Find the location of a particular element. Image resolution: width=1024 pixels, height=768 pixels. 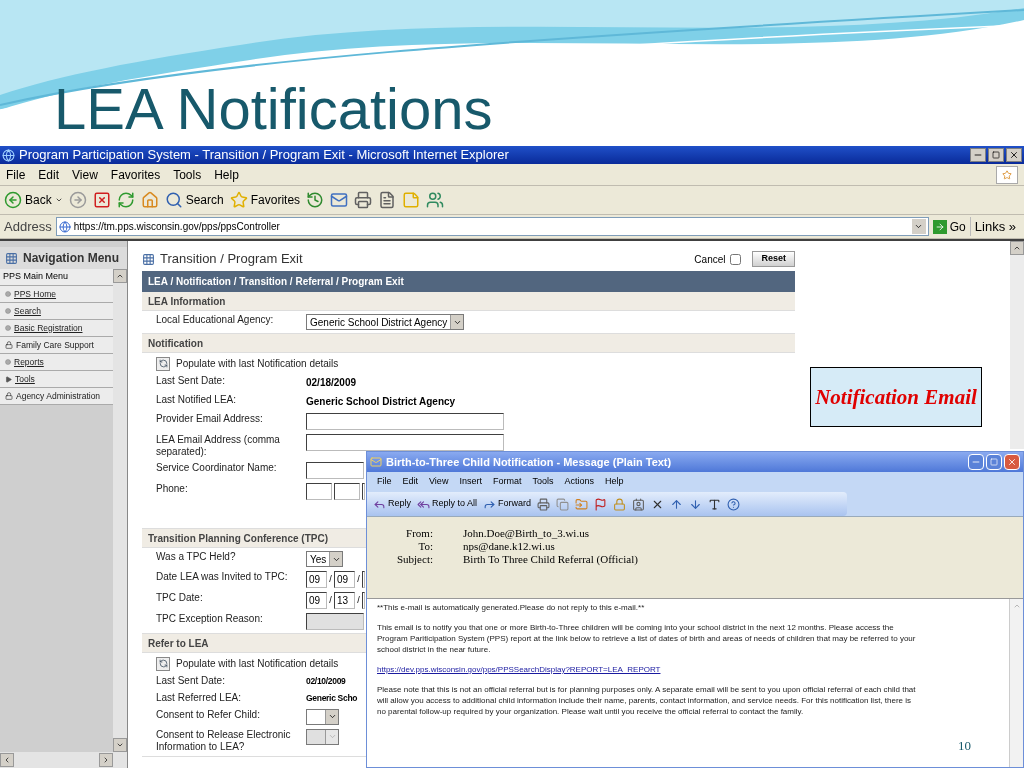

callout-text: Notification Email is located at coordinates (896, 397).